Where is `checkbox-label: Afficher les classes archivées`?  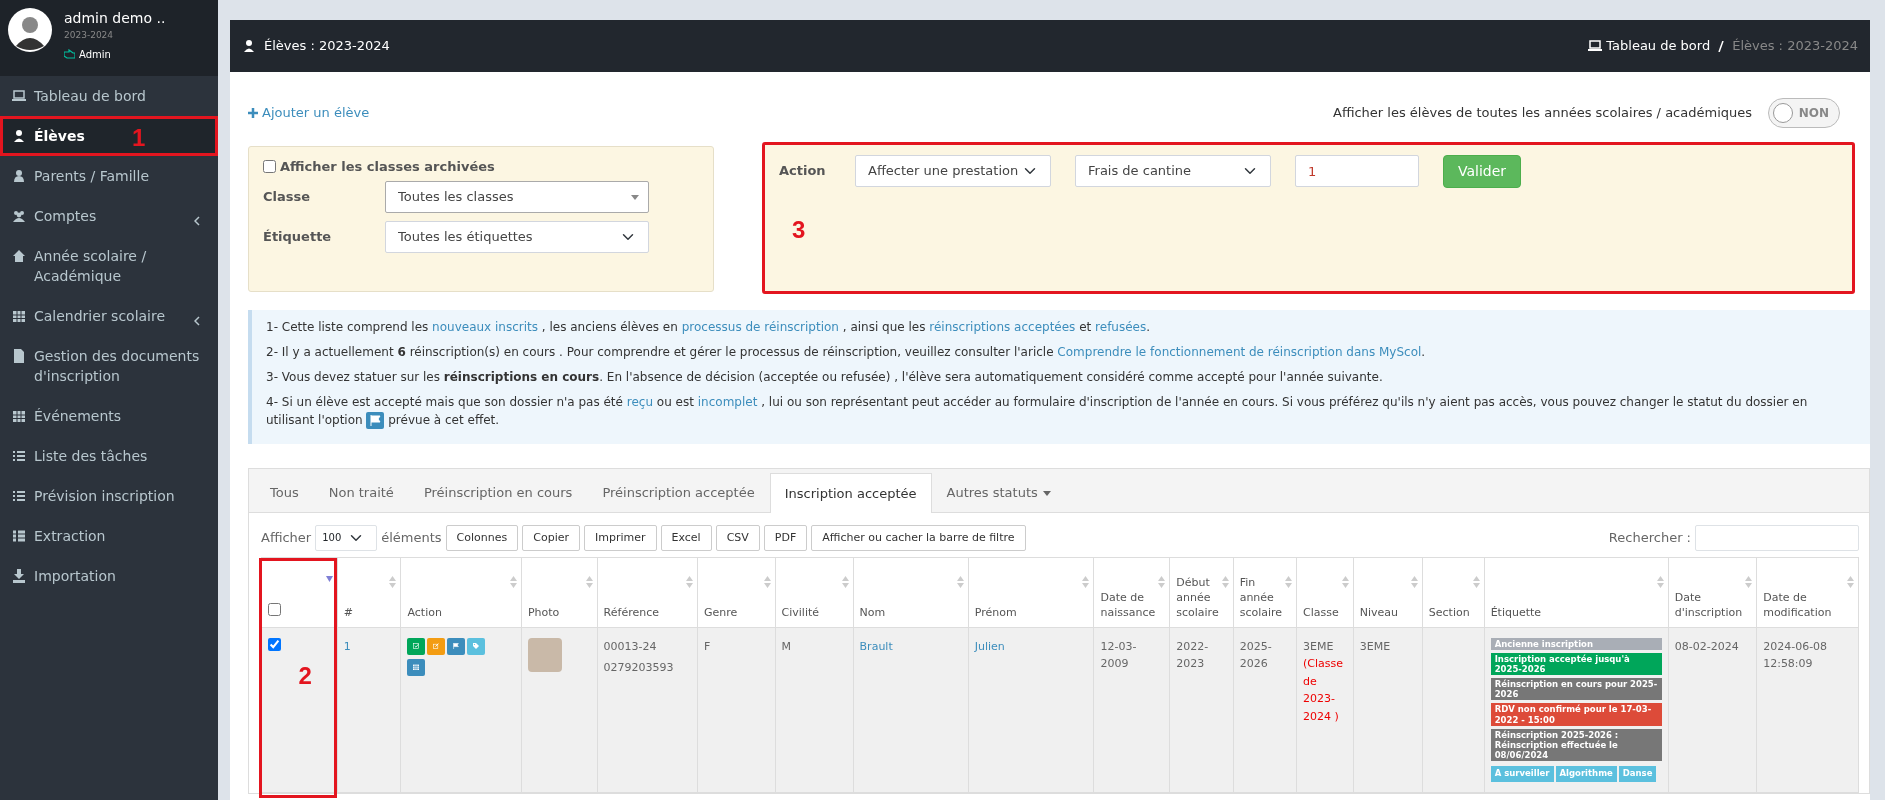 checkbox-label: Afficher les classes archivées is located at coordinates (387, 167).